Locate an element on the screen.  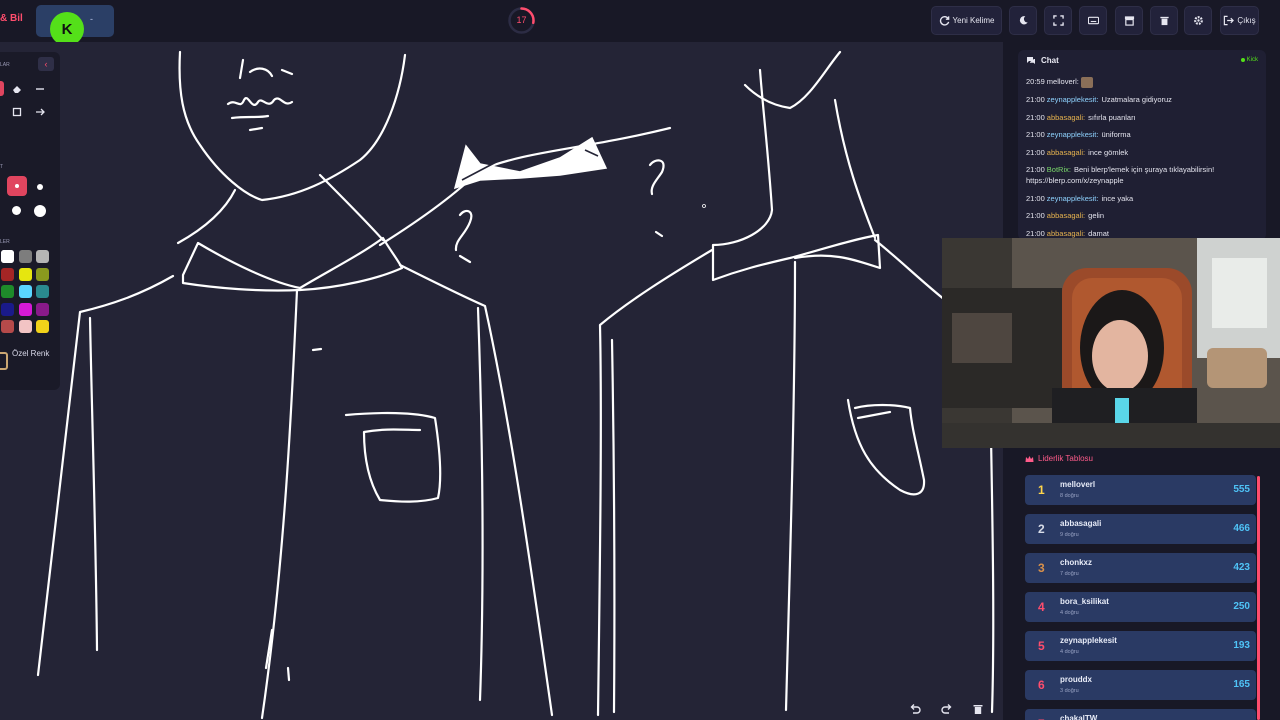
chat-message: 20:59 melloverl: is located at coordinates (1142, 82).